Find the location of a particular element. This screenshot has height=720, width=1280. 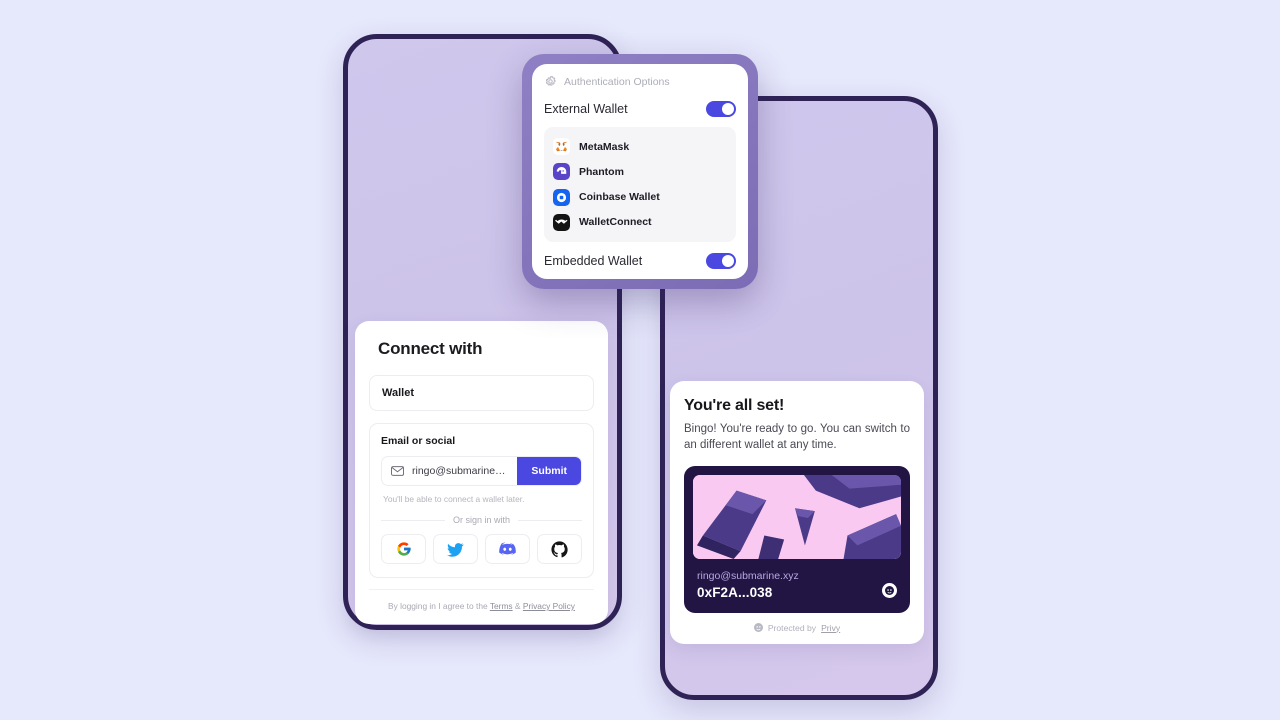

wallet-nft-card: ringo@submarine.xyz 0xF2A...038 is located at coordinates (797, 539).